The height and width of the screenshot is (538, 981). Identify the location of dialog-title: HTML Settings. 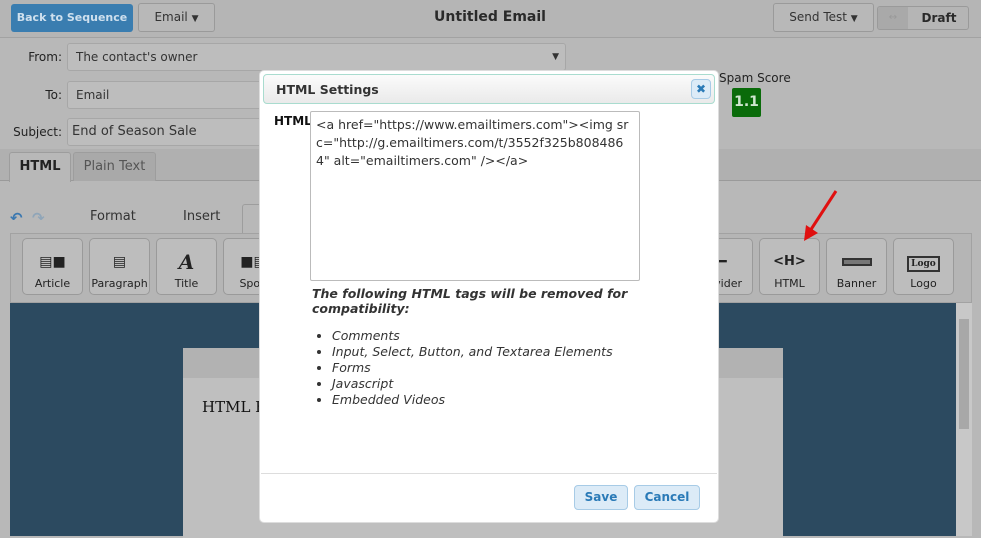
(327, 89).